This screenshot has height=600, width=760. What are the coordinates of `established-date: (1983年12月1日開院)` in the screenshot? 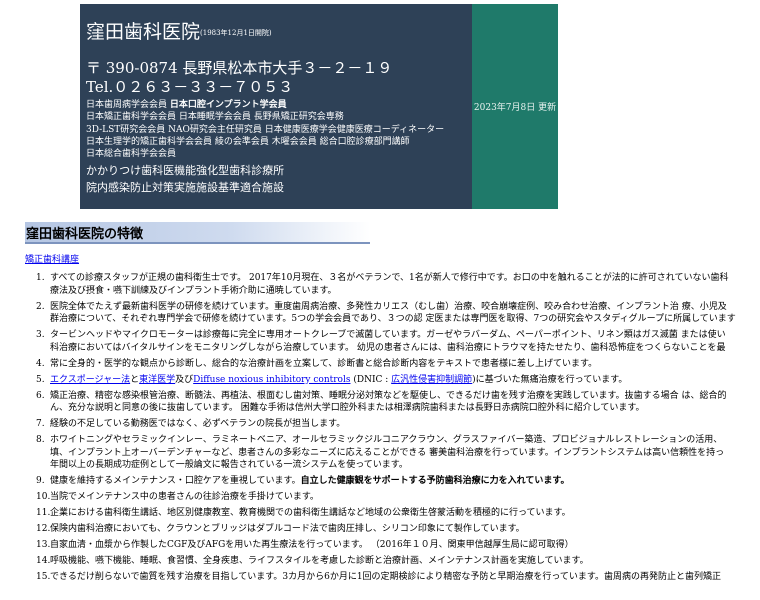 It's located at (236, 33).